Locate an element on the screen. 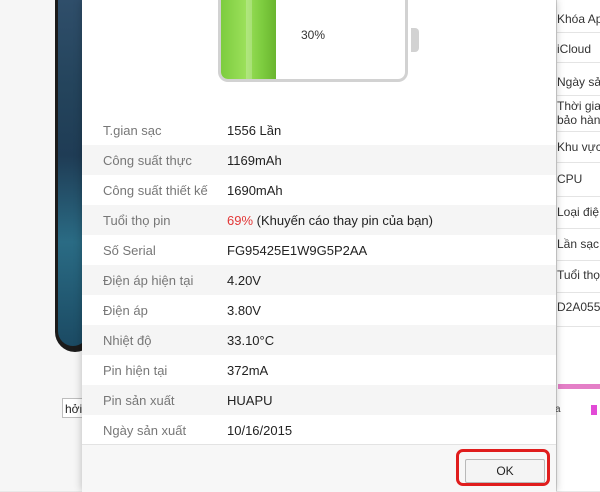  battery-health-note: (Khuyến cáo thay pin của bạn) is located at coordinates (343, 220).